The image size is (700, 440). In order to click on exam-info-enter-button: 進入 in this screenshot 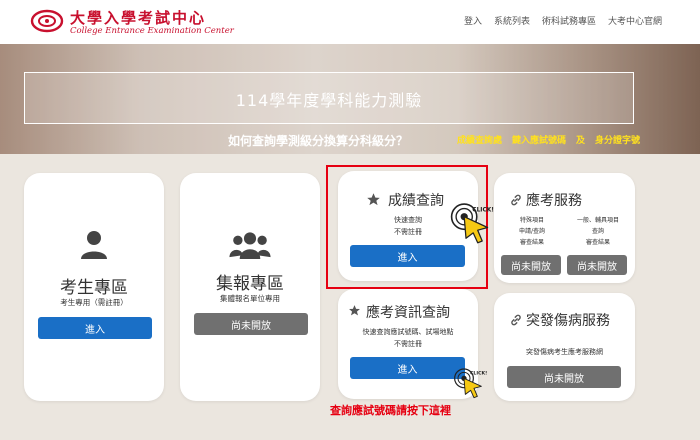, I will do `click(407, 368)`.